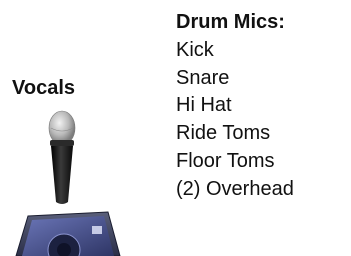  I want to click on vocals-label: Vocals, so click(43, 88).